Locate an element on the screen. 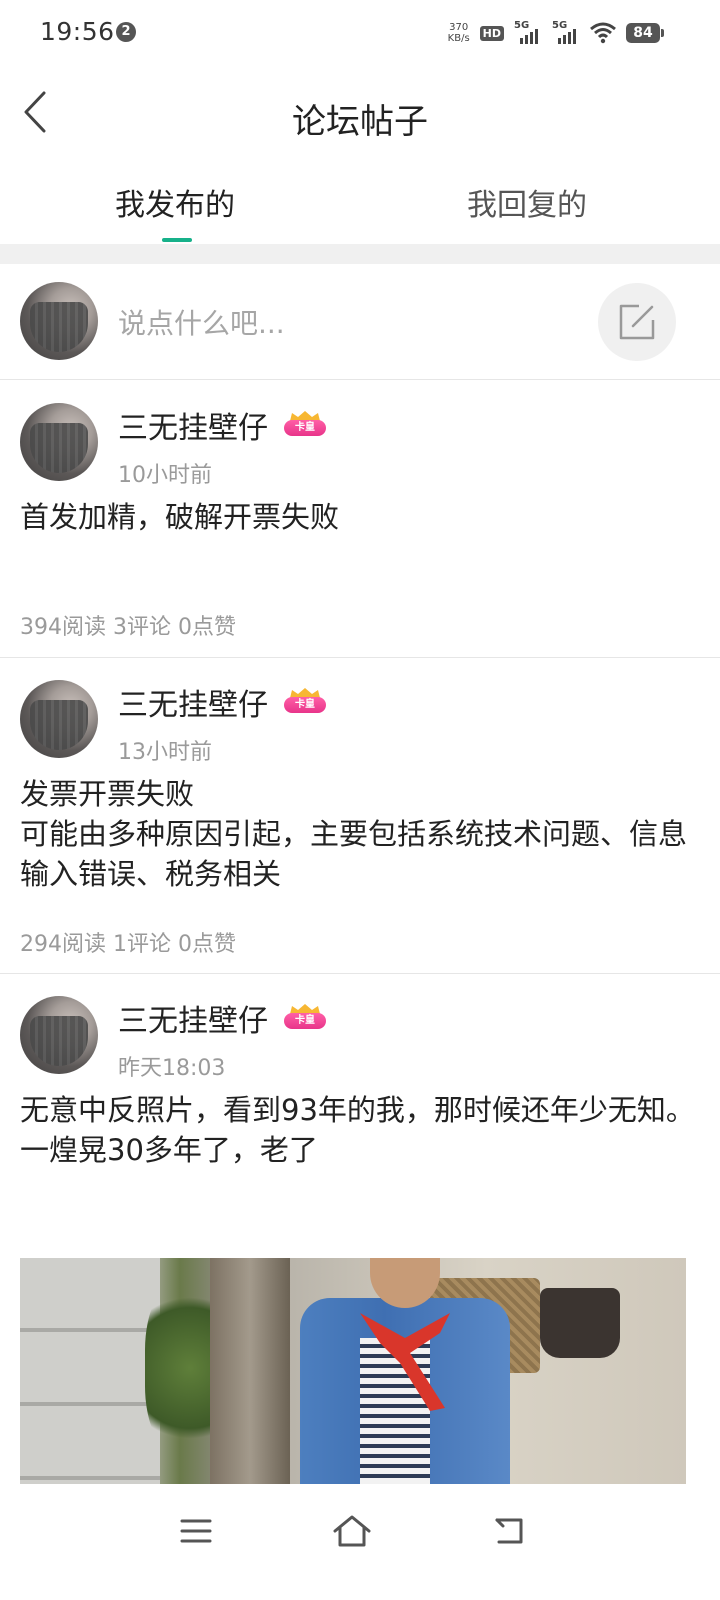 This screenshot has width=720, height=1600. section-divider is located at coordinates (360, 254).